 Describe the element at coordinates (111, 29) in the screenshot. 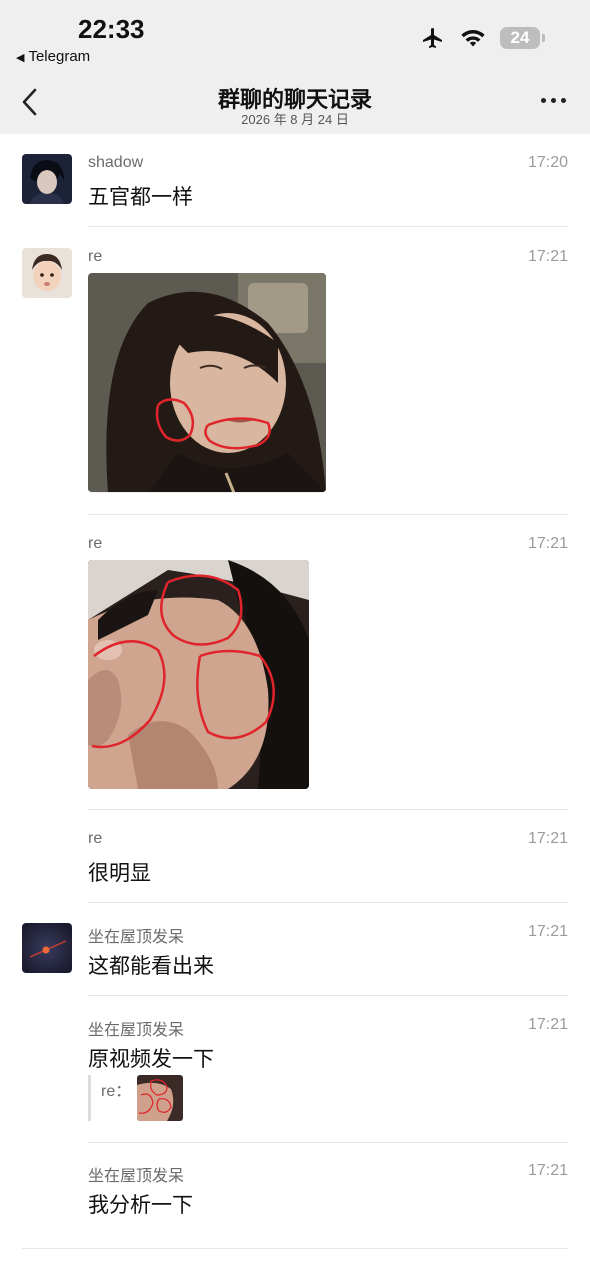

I see `clock: 22:33` at that location.